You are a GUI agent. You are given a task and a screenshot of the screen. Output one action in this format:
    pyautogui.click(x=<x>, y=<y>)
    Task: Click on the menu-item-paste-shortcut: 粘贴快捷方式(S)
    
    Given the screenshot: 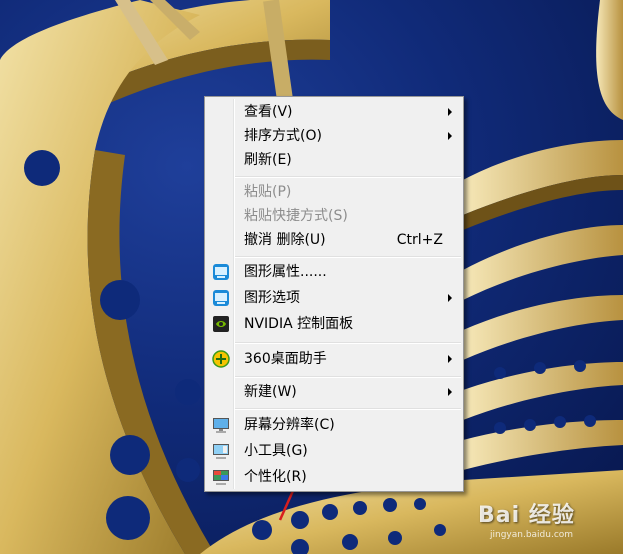 What is the action you would take?
    pyautogui.click(x=334, y=216)
    